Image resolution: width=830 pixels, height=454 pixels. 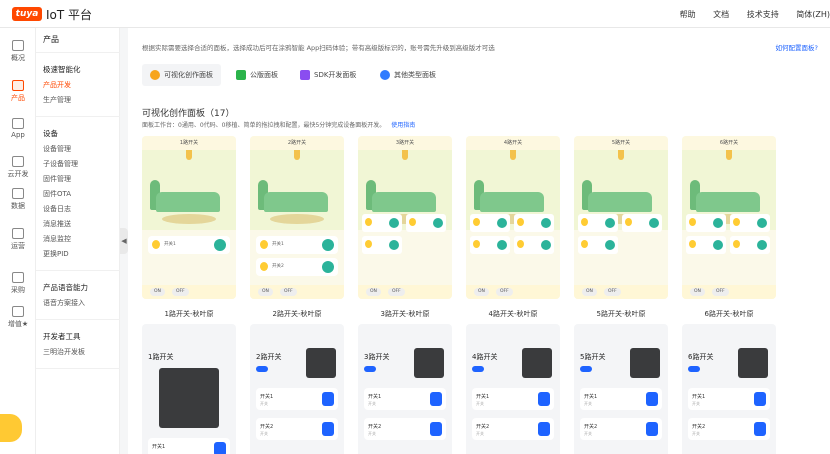 What do you see at coordinates (181, 75) in the screenshot?
I see `tab-0: 可视化创作面板` at bounding box center [181, 75].